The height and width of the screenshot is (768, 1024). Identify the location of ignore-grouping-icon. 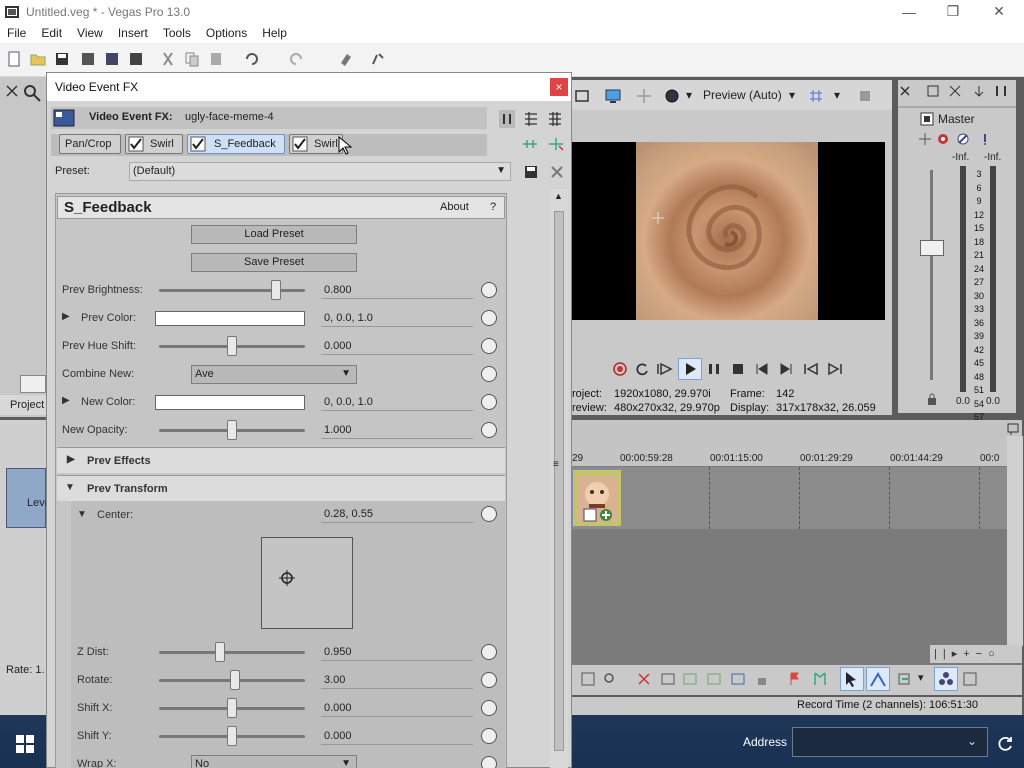
(970, 679).